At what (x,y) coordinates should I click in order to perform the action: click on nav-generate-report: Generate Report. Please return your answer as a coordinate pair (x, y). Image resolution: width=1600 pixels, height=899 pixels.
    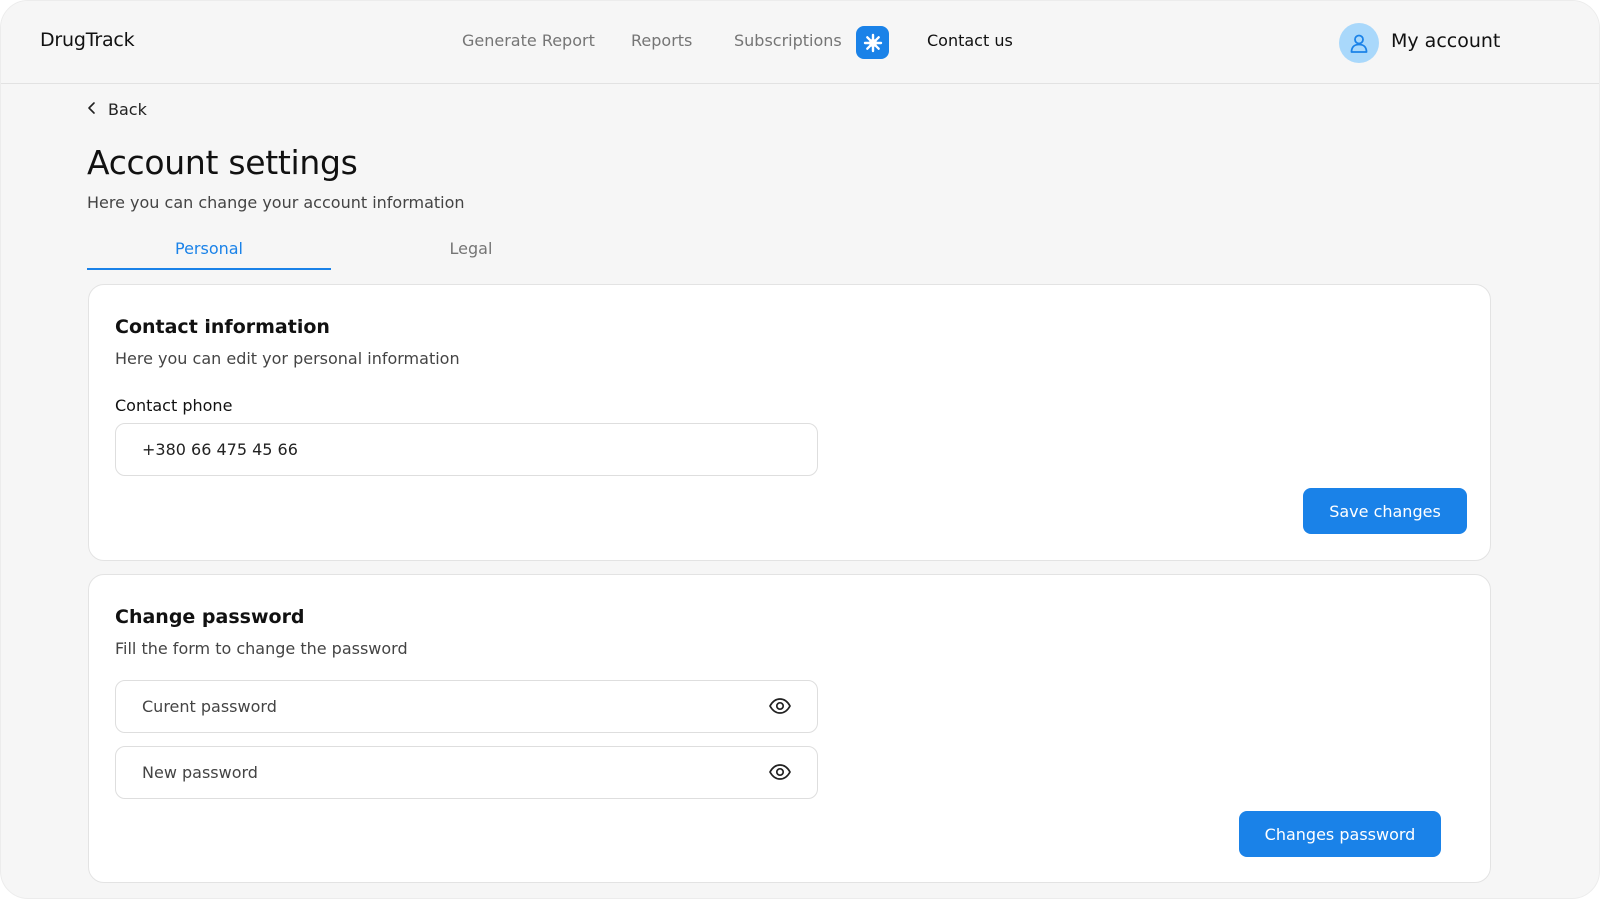
    Looking at the image, I should click on (528, 40).